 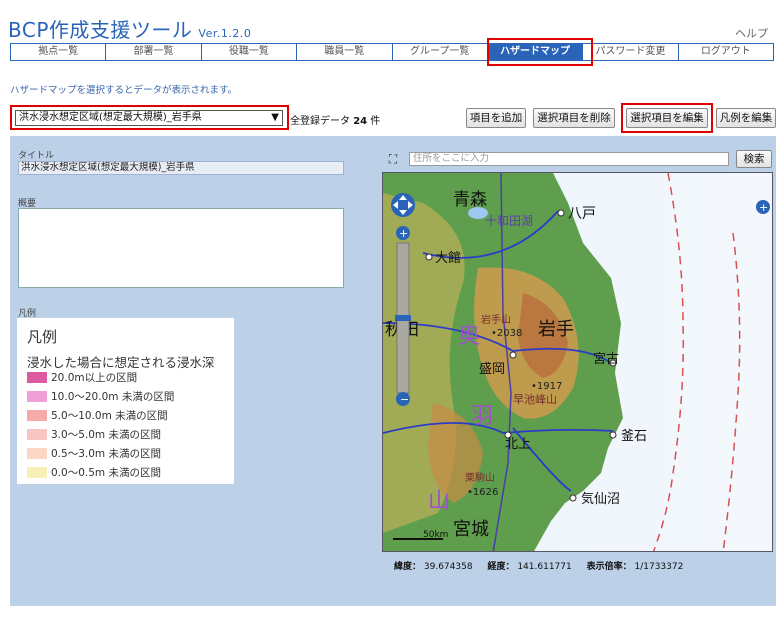 I want to click on nav-item-hazard-map: ハザードマップ, so click(x=535, y=52).